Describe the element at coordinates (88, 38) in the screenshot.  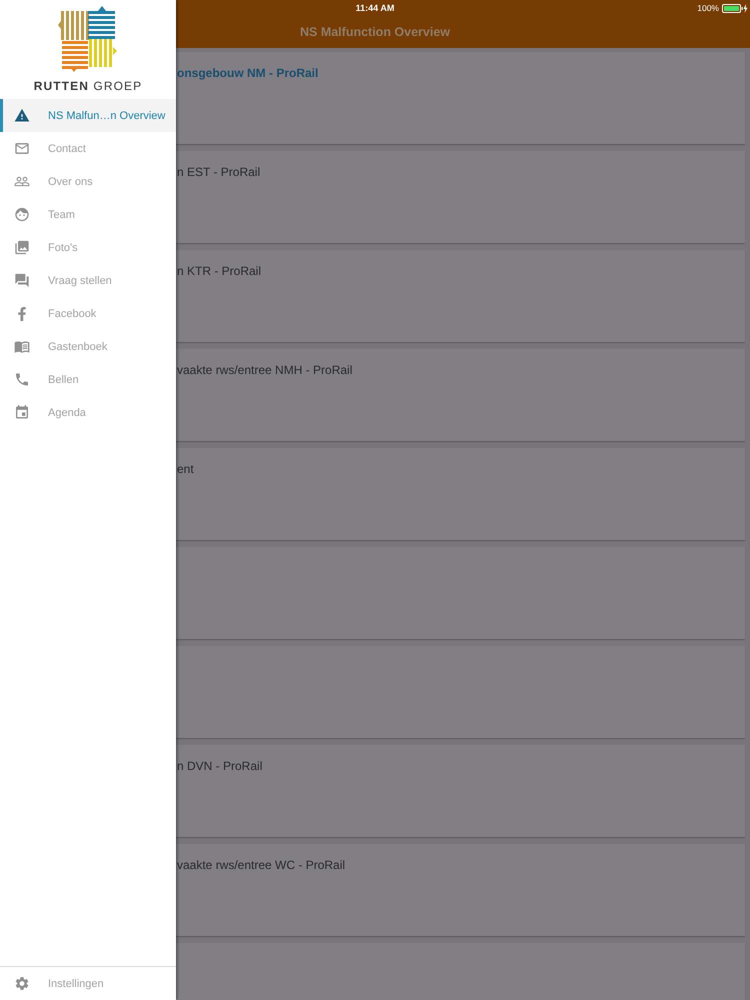
I see `striped-logo-icon` at that location.